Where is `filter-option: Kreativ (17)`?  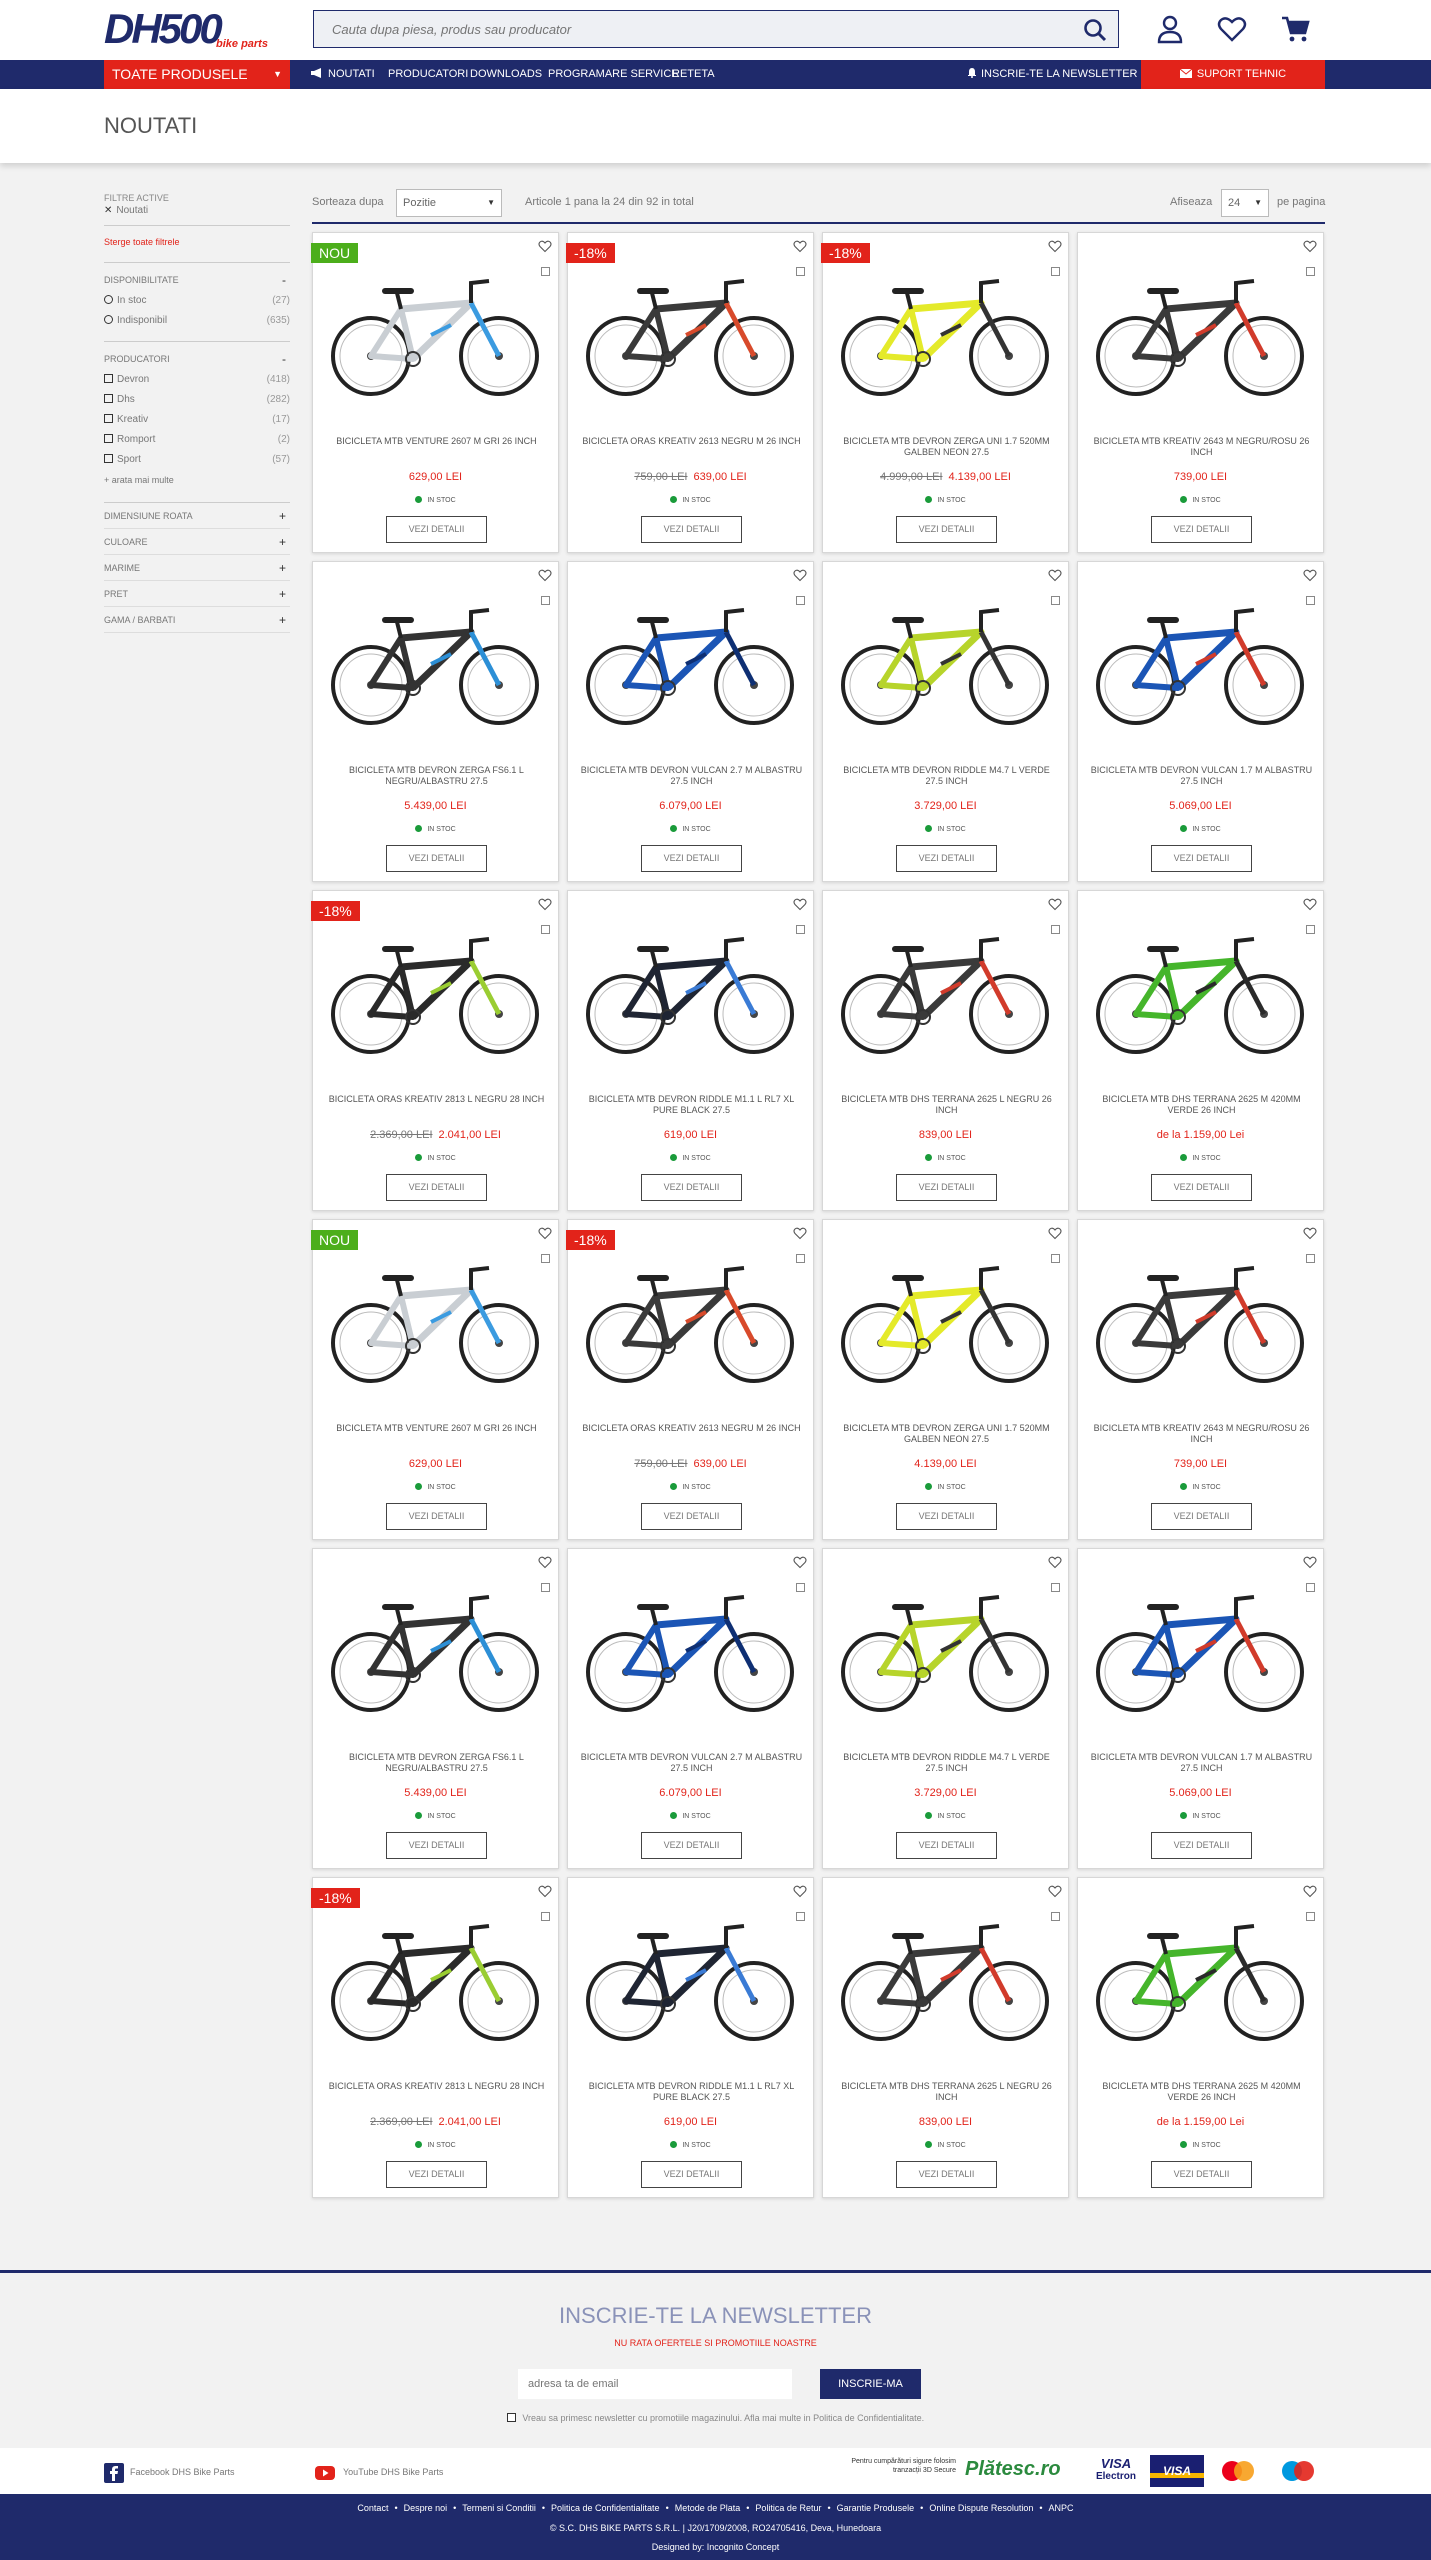 filter-option: Kreativ (17) is located at coordinates (197, 420).